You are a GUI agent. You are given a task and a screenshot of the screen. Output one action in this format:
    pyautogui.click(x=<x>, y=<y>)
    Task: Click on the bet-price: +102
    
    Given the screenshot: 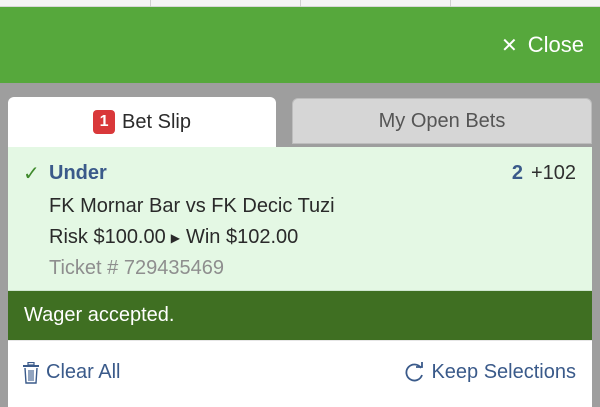 What is the action you would take?
    pyautogui.click(x=553, y=173)
    